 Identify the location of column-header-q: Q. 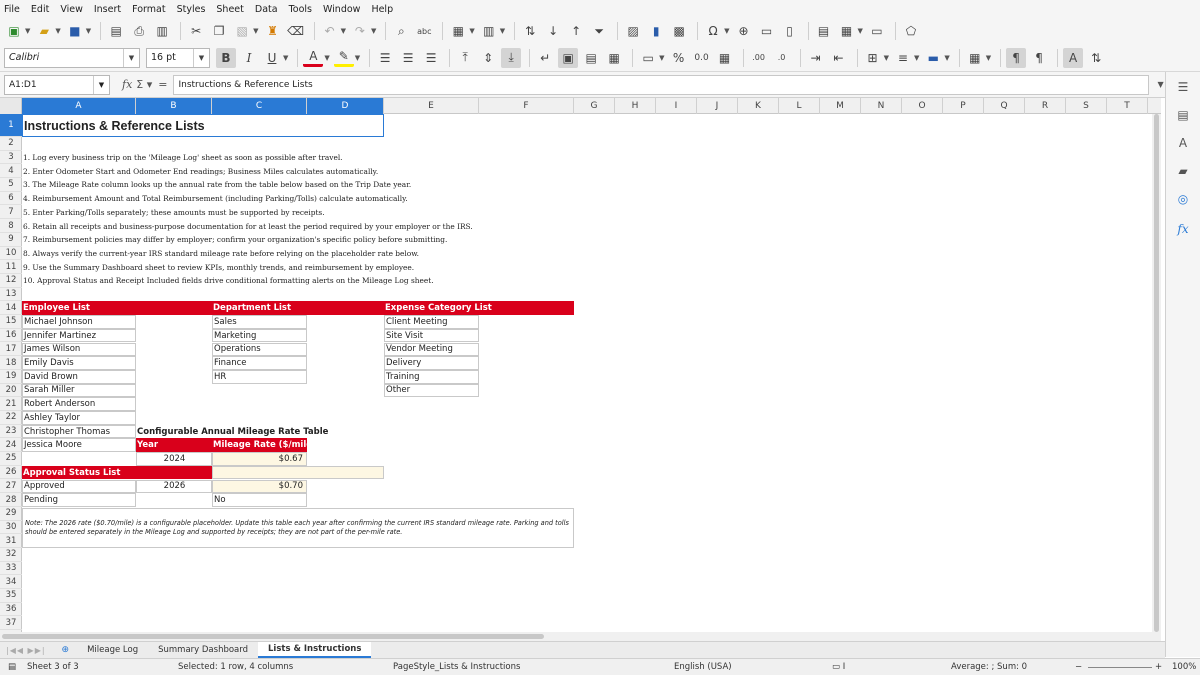
(1004, 106).